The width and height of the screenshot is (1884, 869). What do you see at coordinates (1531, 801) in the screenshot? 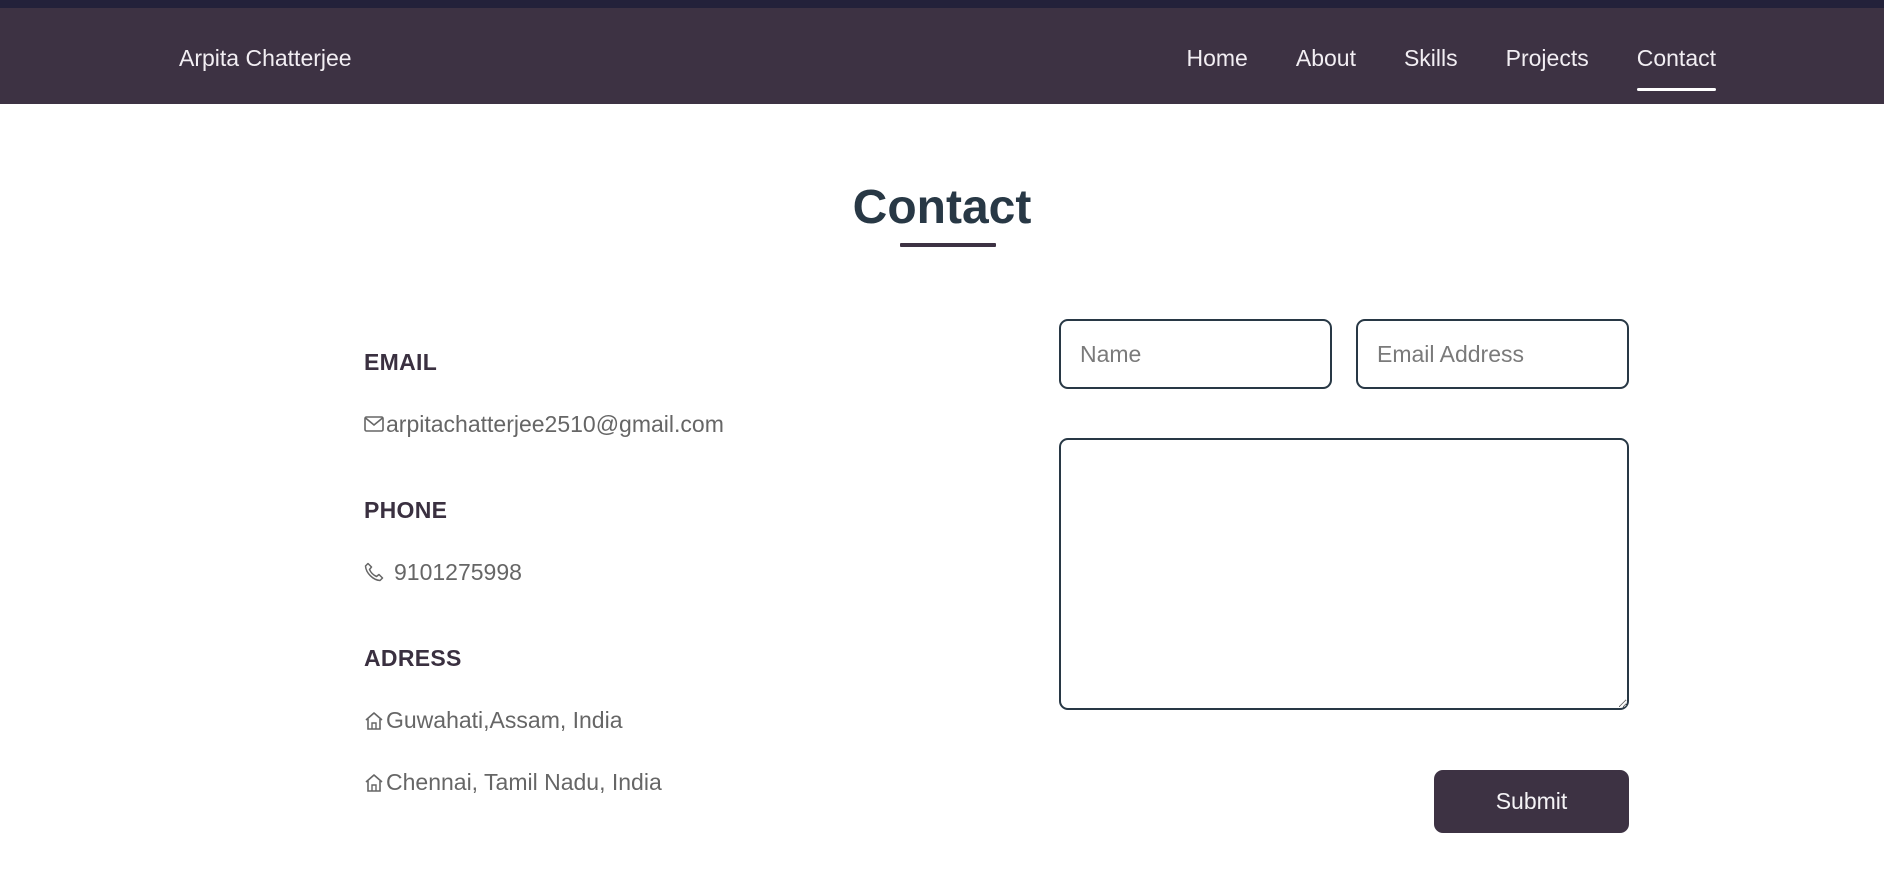
I see `submit-button: Submit` at bounding box center [1531, 801].